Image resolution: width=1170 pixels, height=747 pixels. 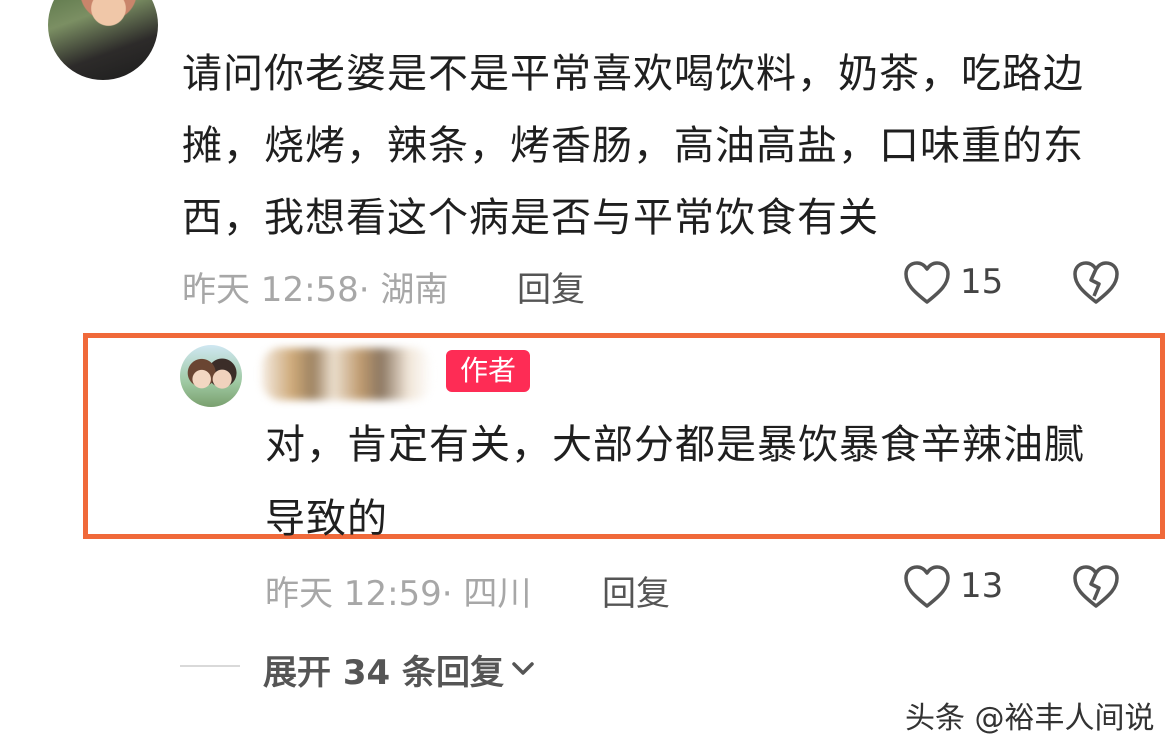 What do you see at coordinates (523, 670) in the screenshot?
I see `chevron-down-icon` at bounding box center [523, 670].